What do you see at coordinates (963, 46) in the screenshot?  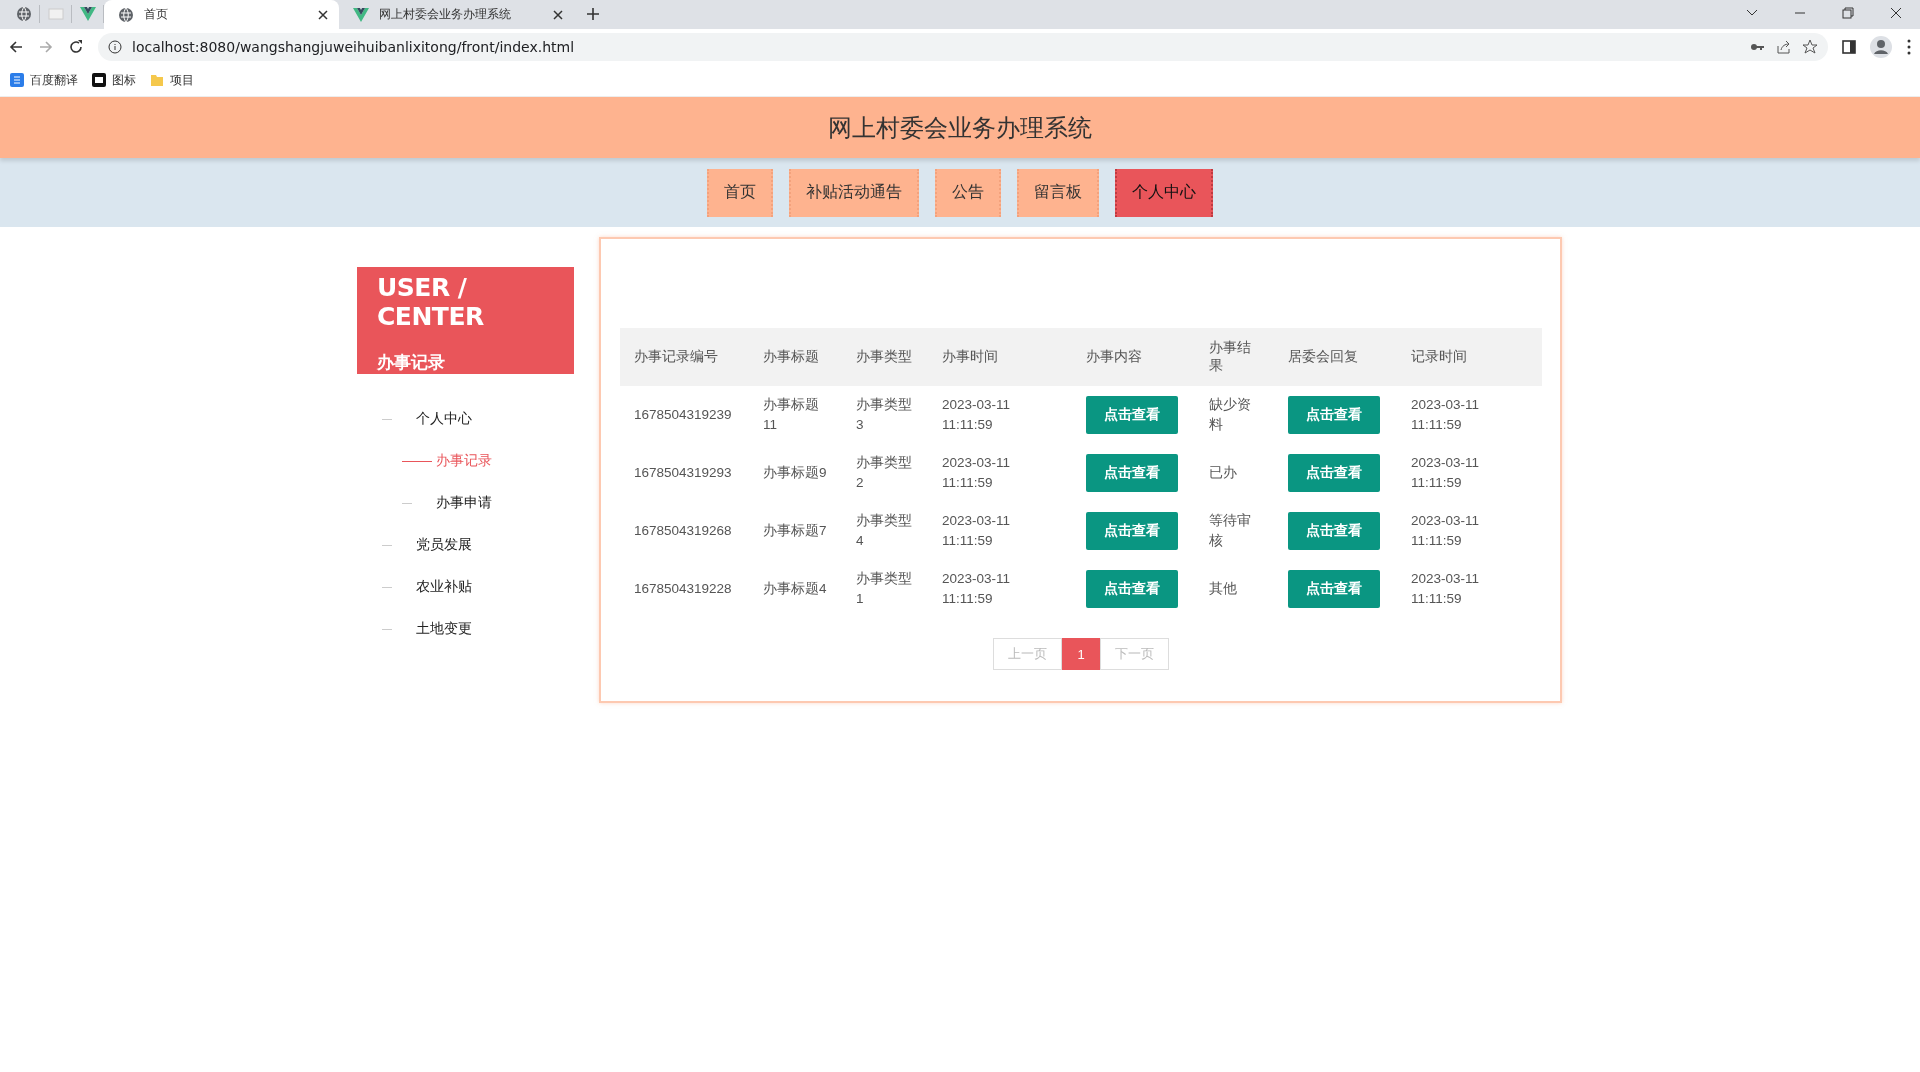 I see `address-field: localhost:8080/wangshangjuweihuibanlixitong/front/index.html` at bounding box center [963, 46].